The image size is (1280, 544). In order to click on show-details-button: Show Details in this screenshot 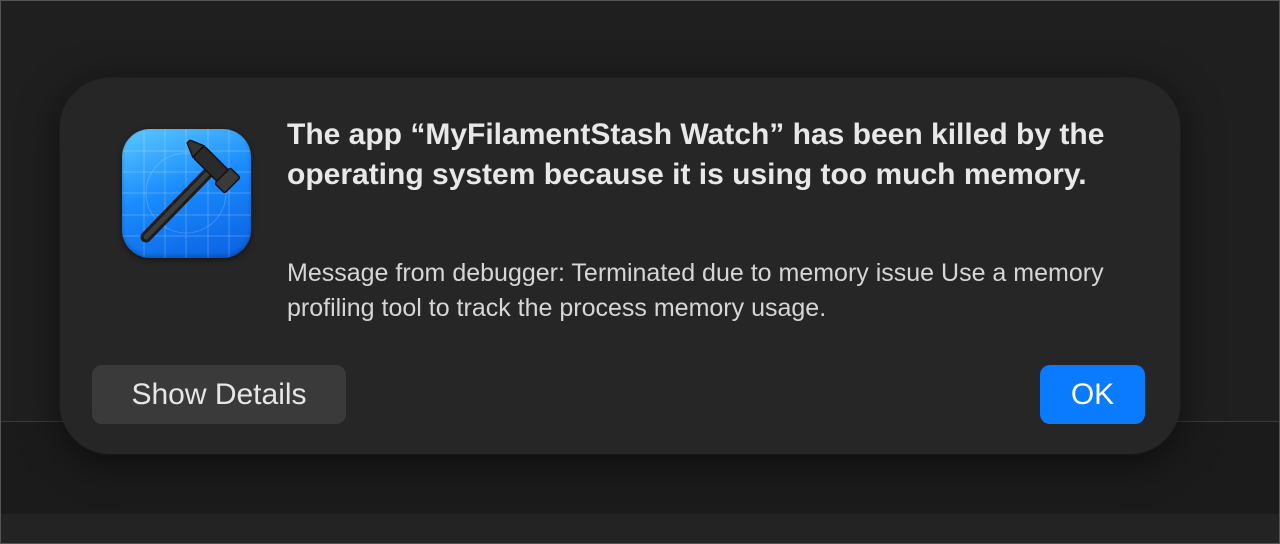, I will do `click(219, 394)`.